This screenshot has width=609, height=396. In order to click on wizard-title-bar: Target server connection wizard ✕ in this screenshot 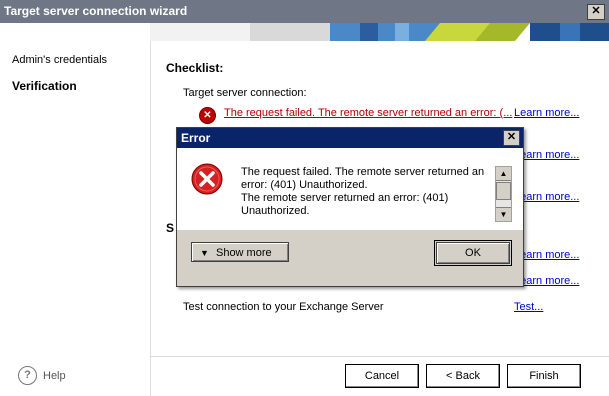, I will do `click(304, 11)`.